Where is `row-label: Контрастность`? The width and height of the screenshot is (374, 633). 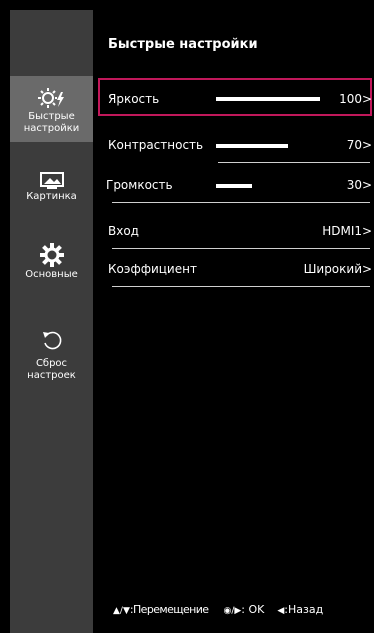 row-label: Контрастность is located at coordinates (156, 145).